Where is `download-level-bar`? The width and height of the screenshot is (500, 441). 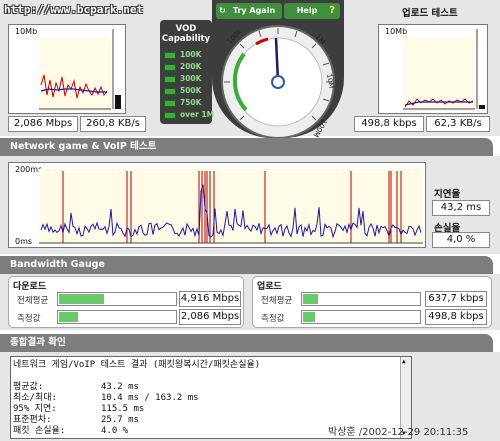 download-level-bar is located at coordinates (118, 102).